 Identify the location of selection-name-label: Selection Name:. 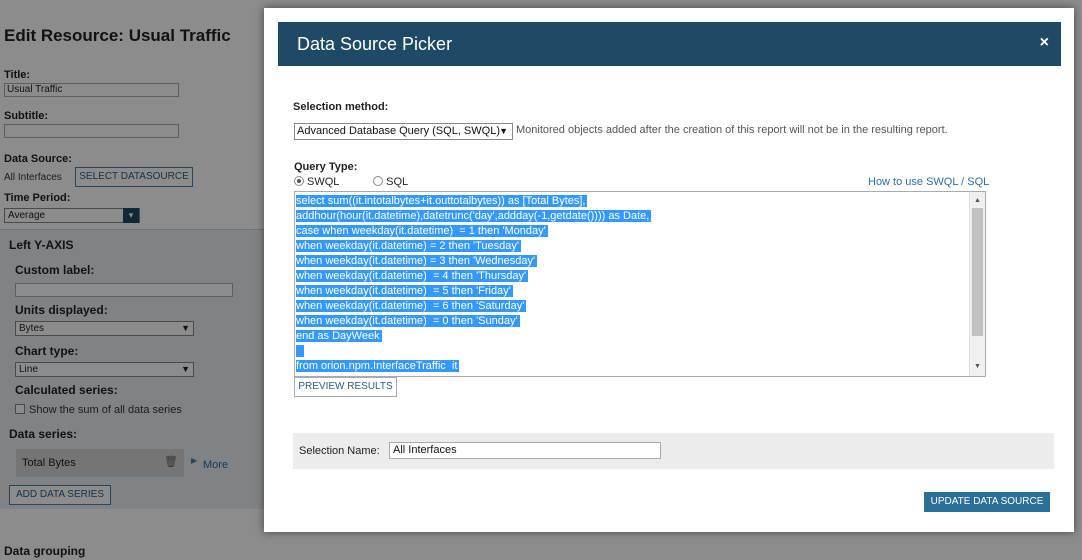
(339, 451).